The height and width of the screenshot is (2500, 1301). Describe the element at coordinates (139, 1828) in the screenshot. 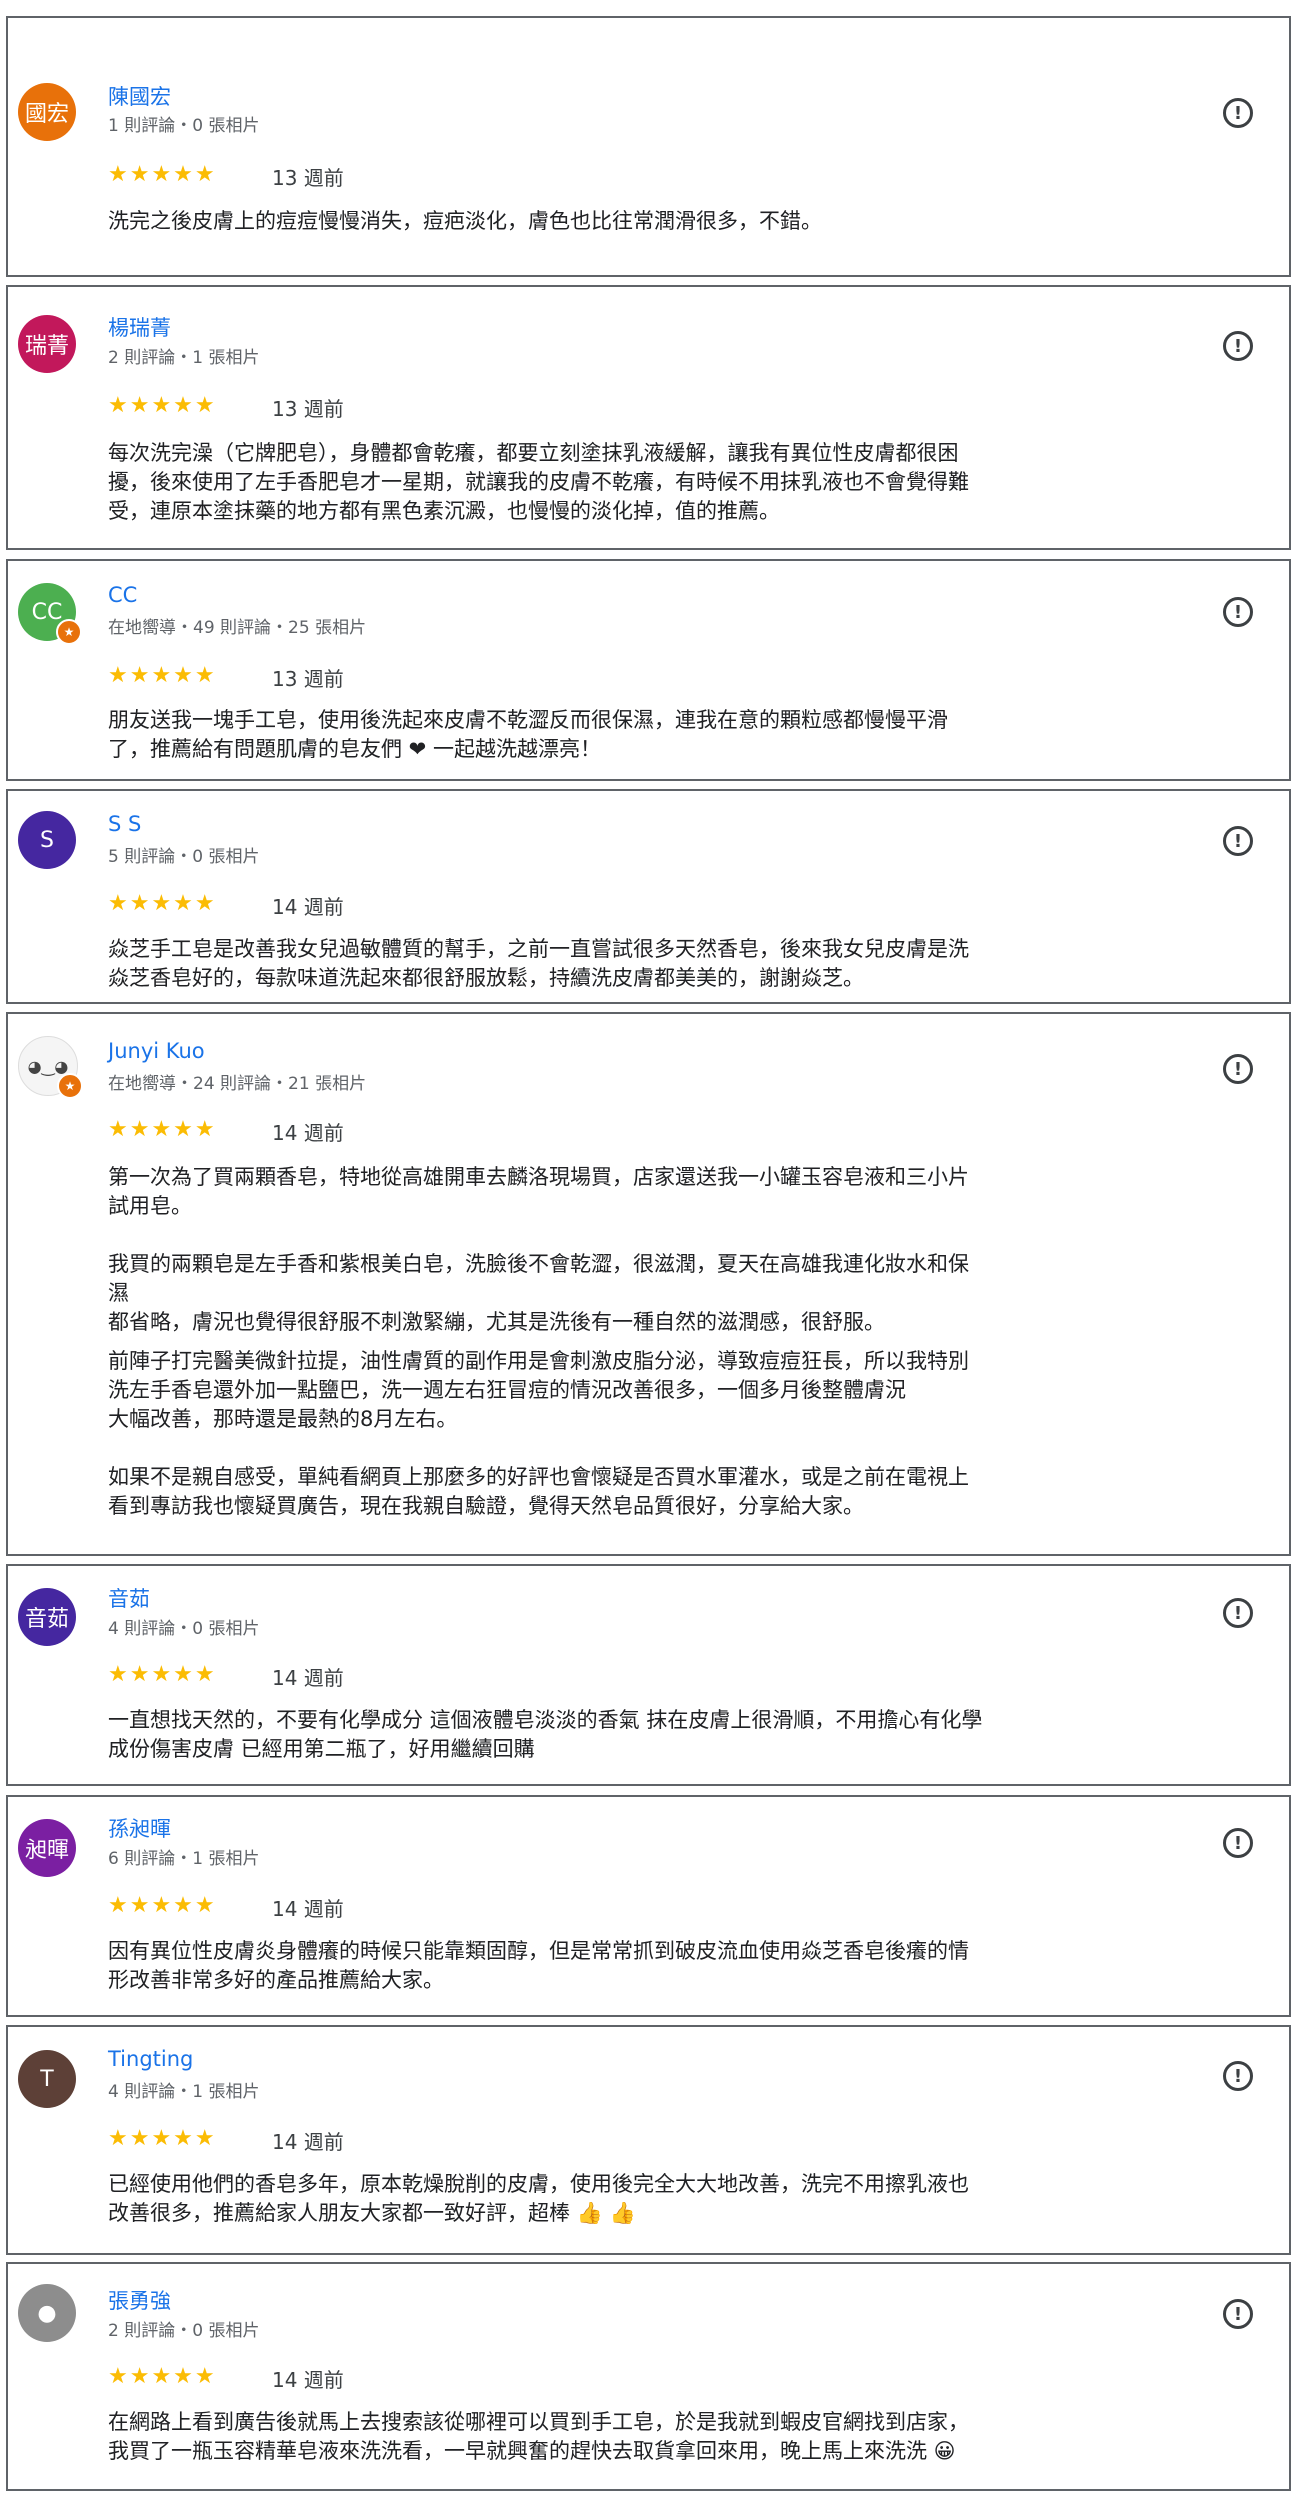

I see `reviewer-name: 孫昶暉` at that location.